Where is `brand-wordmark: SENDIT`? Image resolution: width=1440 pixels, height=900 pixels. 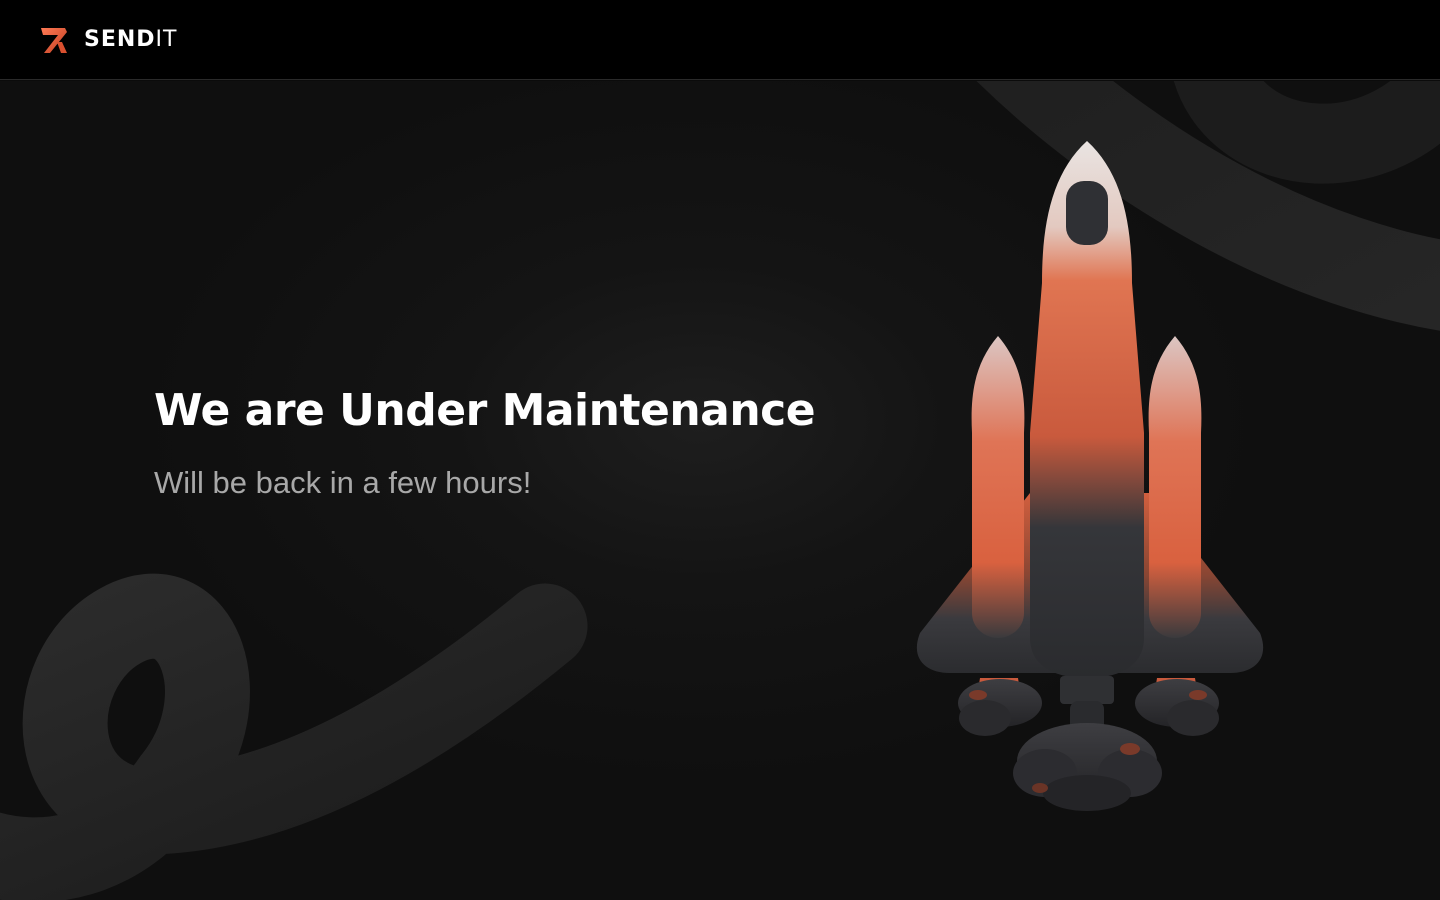 brand-wordmark: SENDIT is located at coordinates (130, 40).